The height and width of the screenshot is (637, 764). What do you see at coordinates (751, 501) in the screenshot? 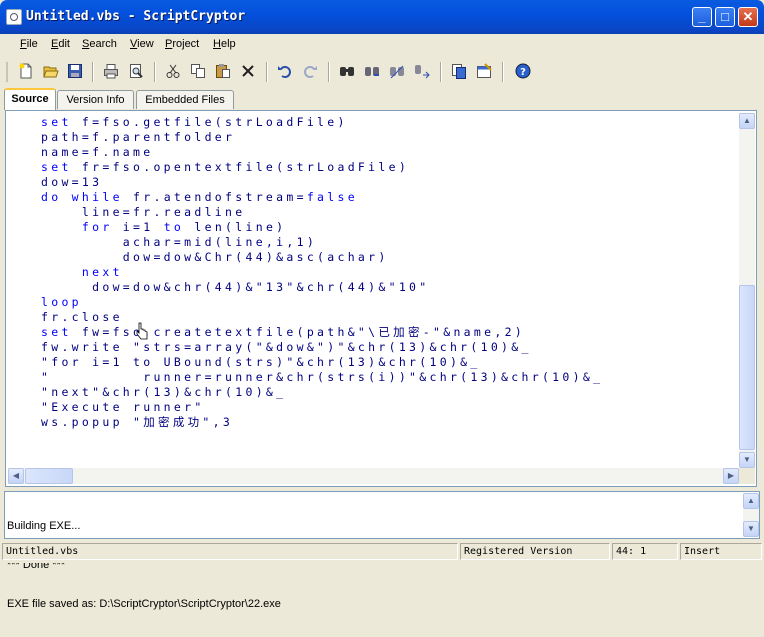
I see `output-scroll-up-button: ▲` at bounding box center [751, 501].